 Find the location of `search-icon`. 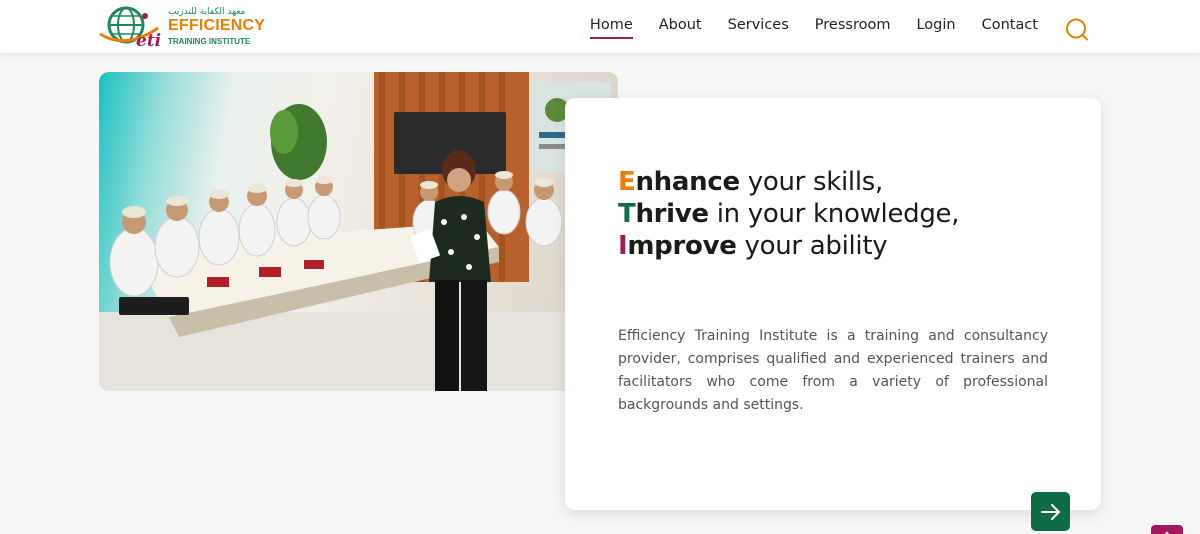

search-icon is located at coordinates (1077, 29).